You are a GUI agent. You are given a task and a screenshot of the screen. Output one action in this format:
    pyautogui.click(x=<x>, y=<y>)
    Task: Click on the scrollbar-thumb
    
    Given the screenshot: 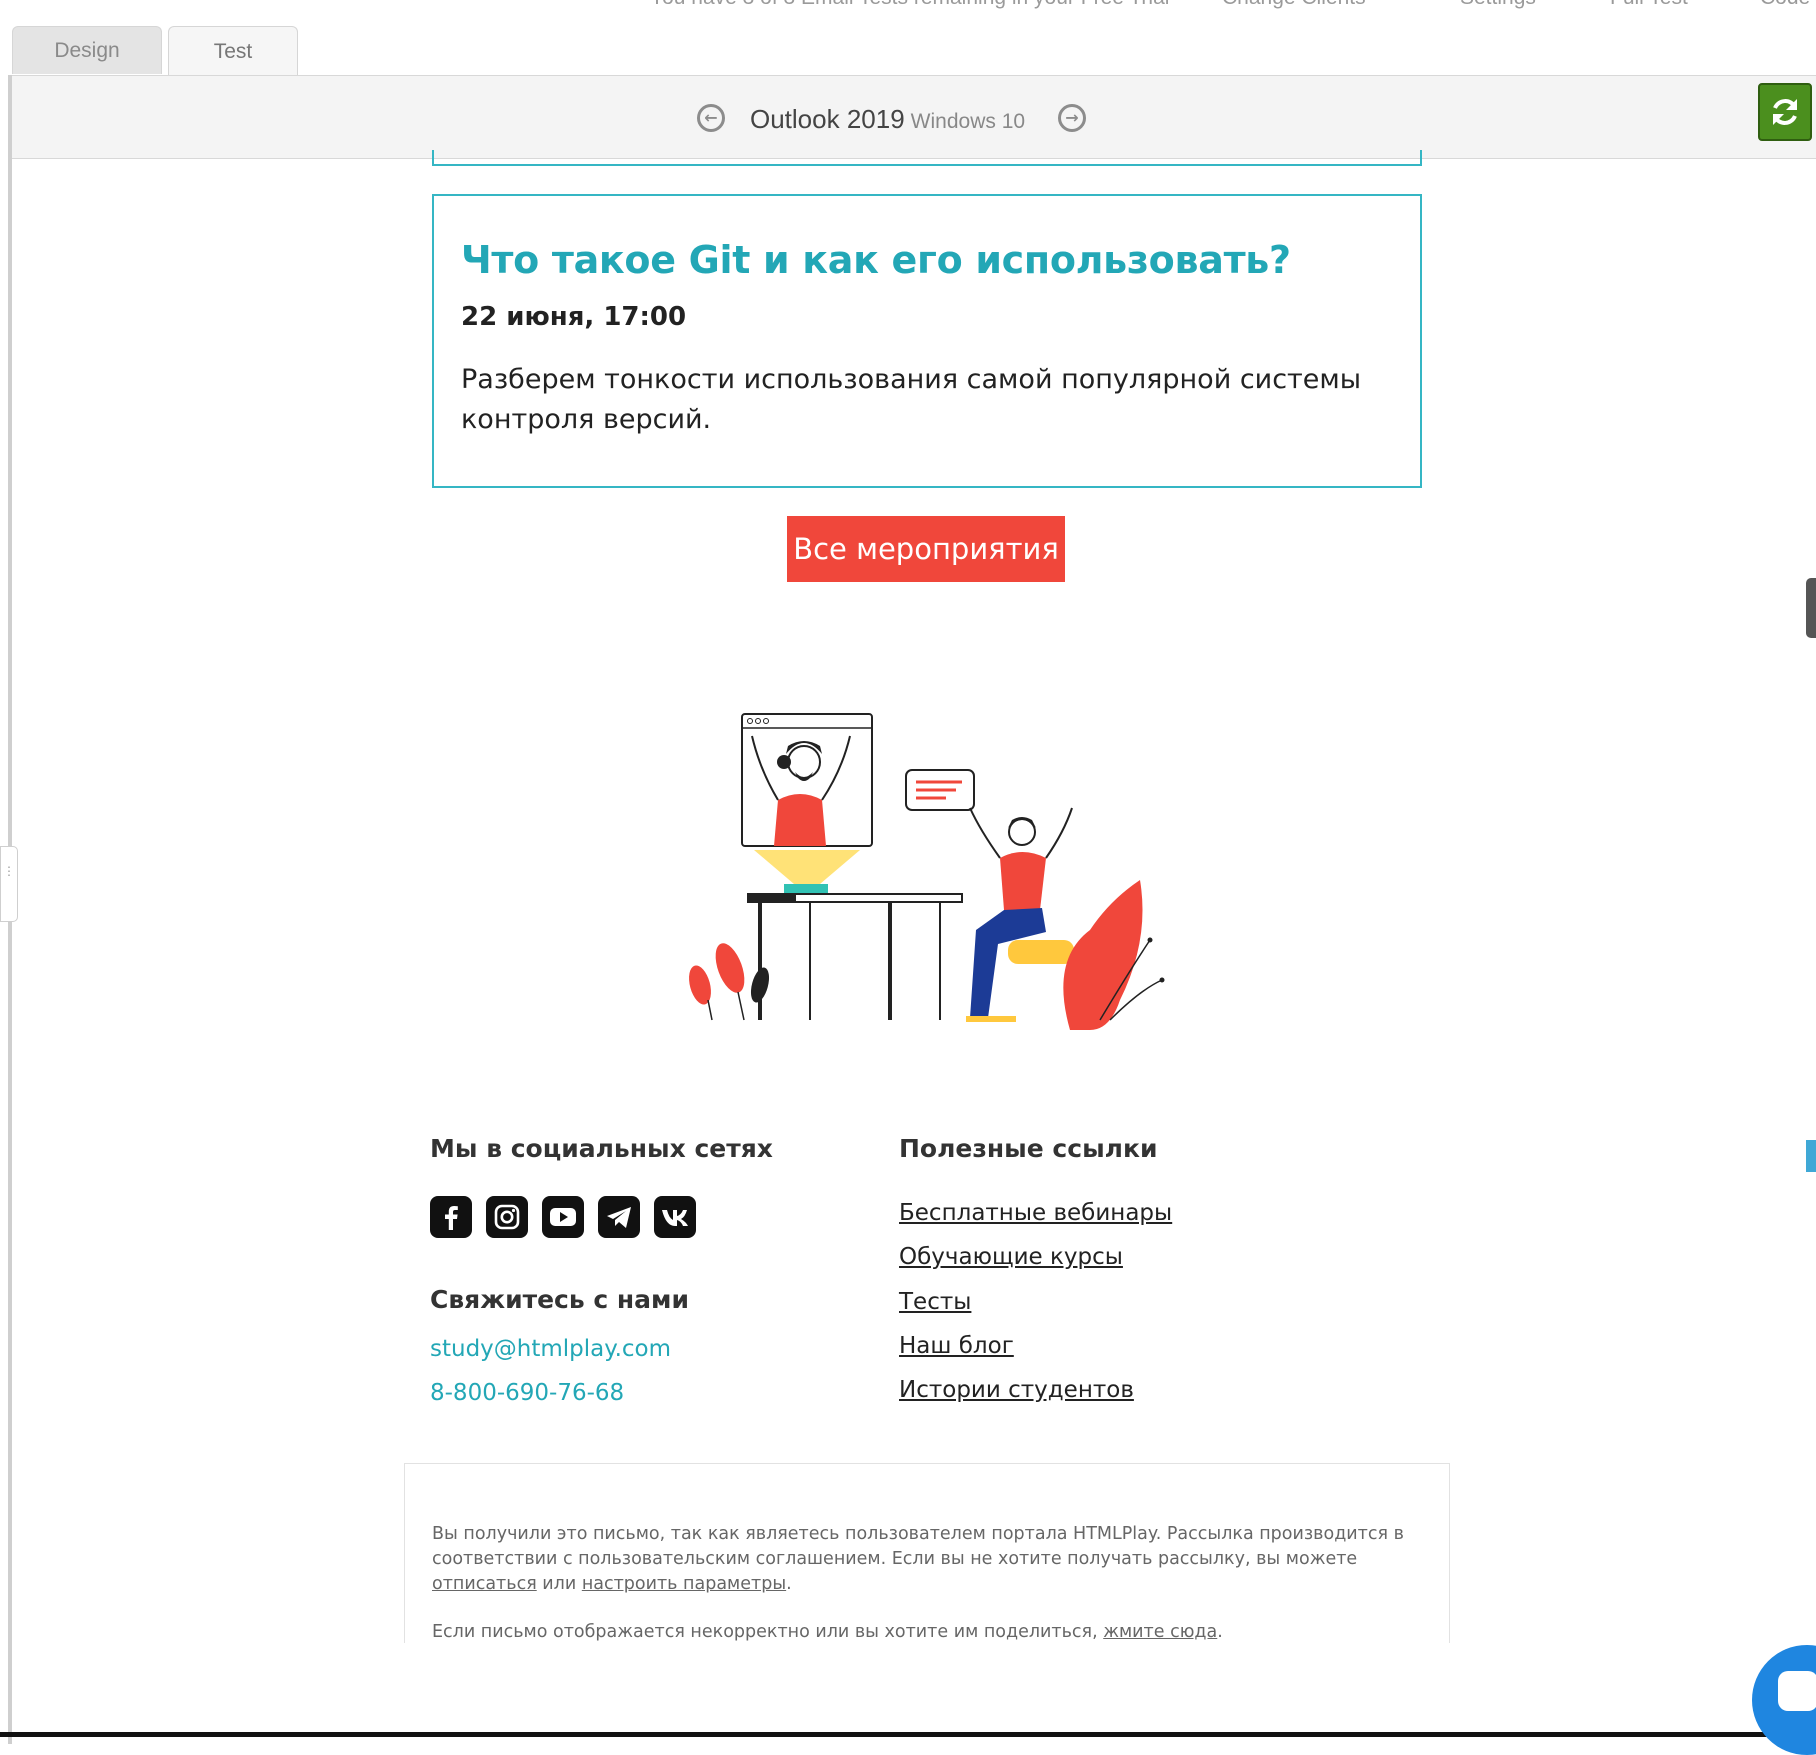 What is the action you would take?
    pyautogui.click(x=1811, y=608)
    